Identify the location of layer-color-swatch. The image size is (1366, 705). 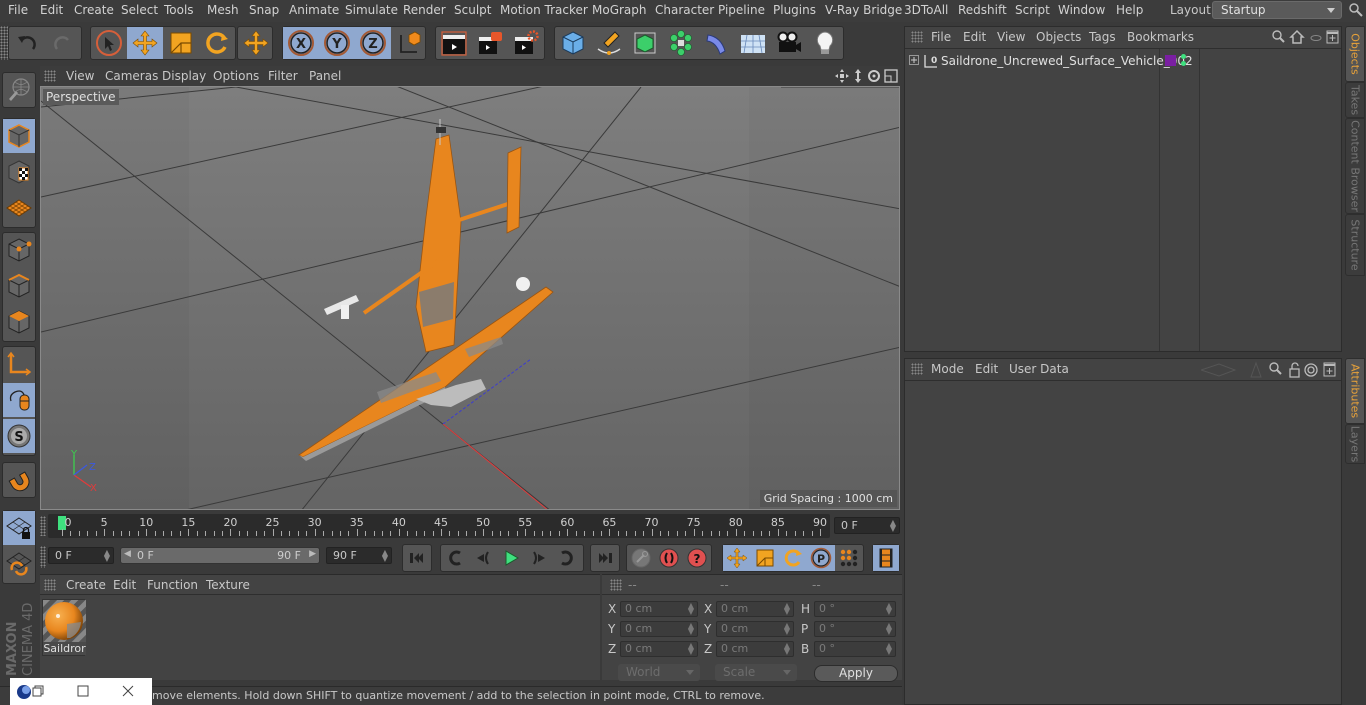
(1170, 60).